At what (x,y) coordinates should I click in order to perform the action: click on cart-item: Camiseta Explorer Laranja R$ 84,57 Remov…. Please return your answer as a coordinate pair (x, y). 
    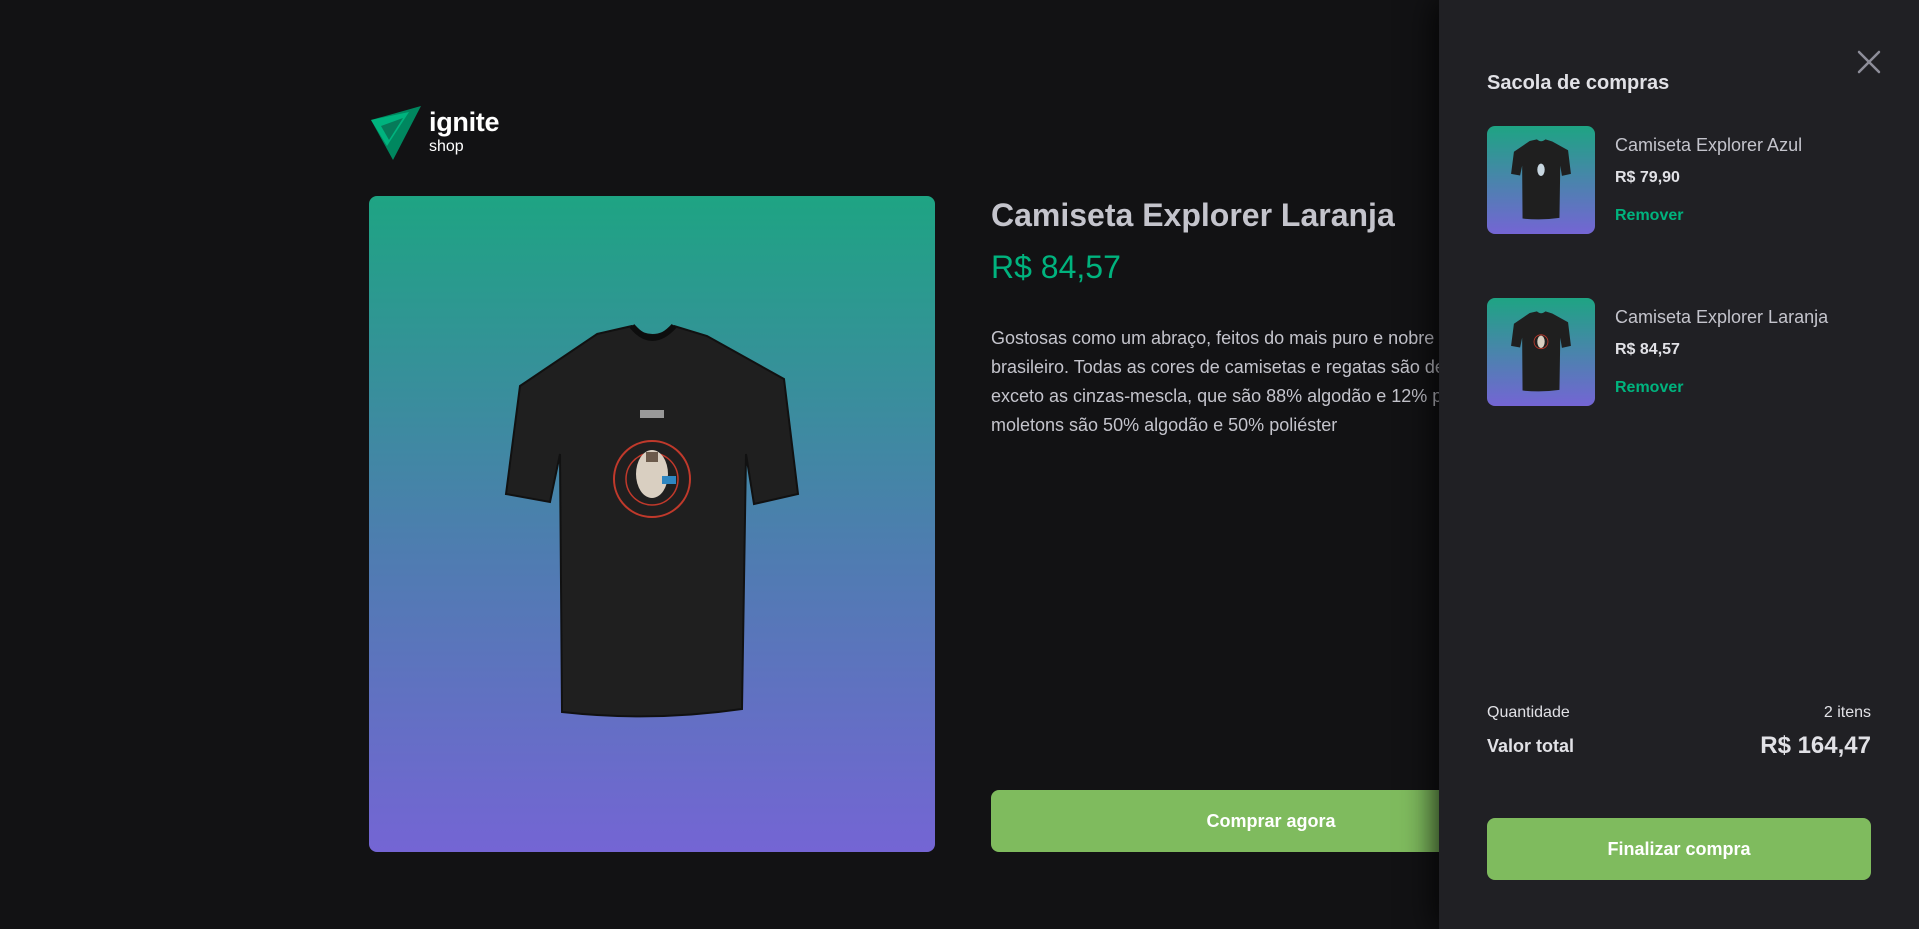
    Looking at the image, I should click on (1679, 352).